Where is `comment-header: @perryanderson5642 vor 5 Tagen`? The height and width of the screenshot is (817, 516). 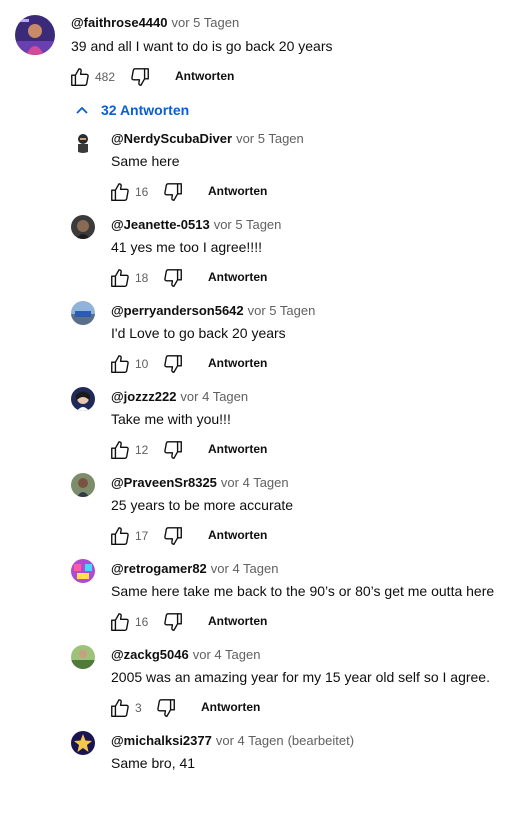 comment-header: @perryanderson5642 vor 5 Tagen is located at coordinates (213, 310).